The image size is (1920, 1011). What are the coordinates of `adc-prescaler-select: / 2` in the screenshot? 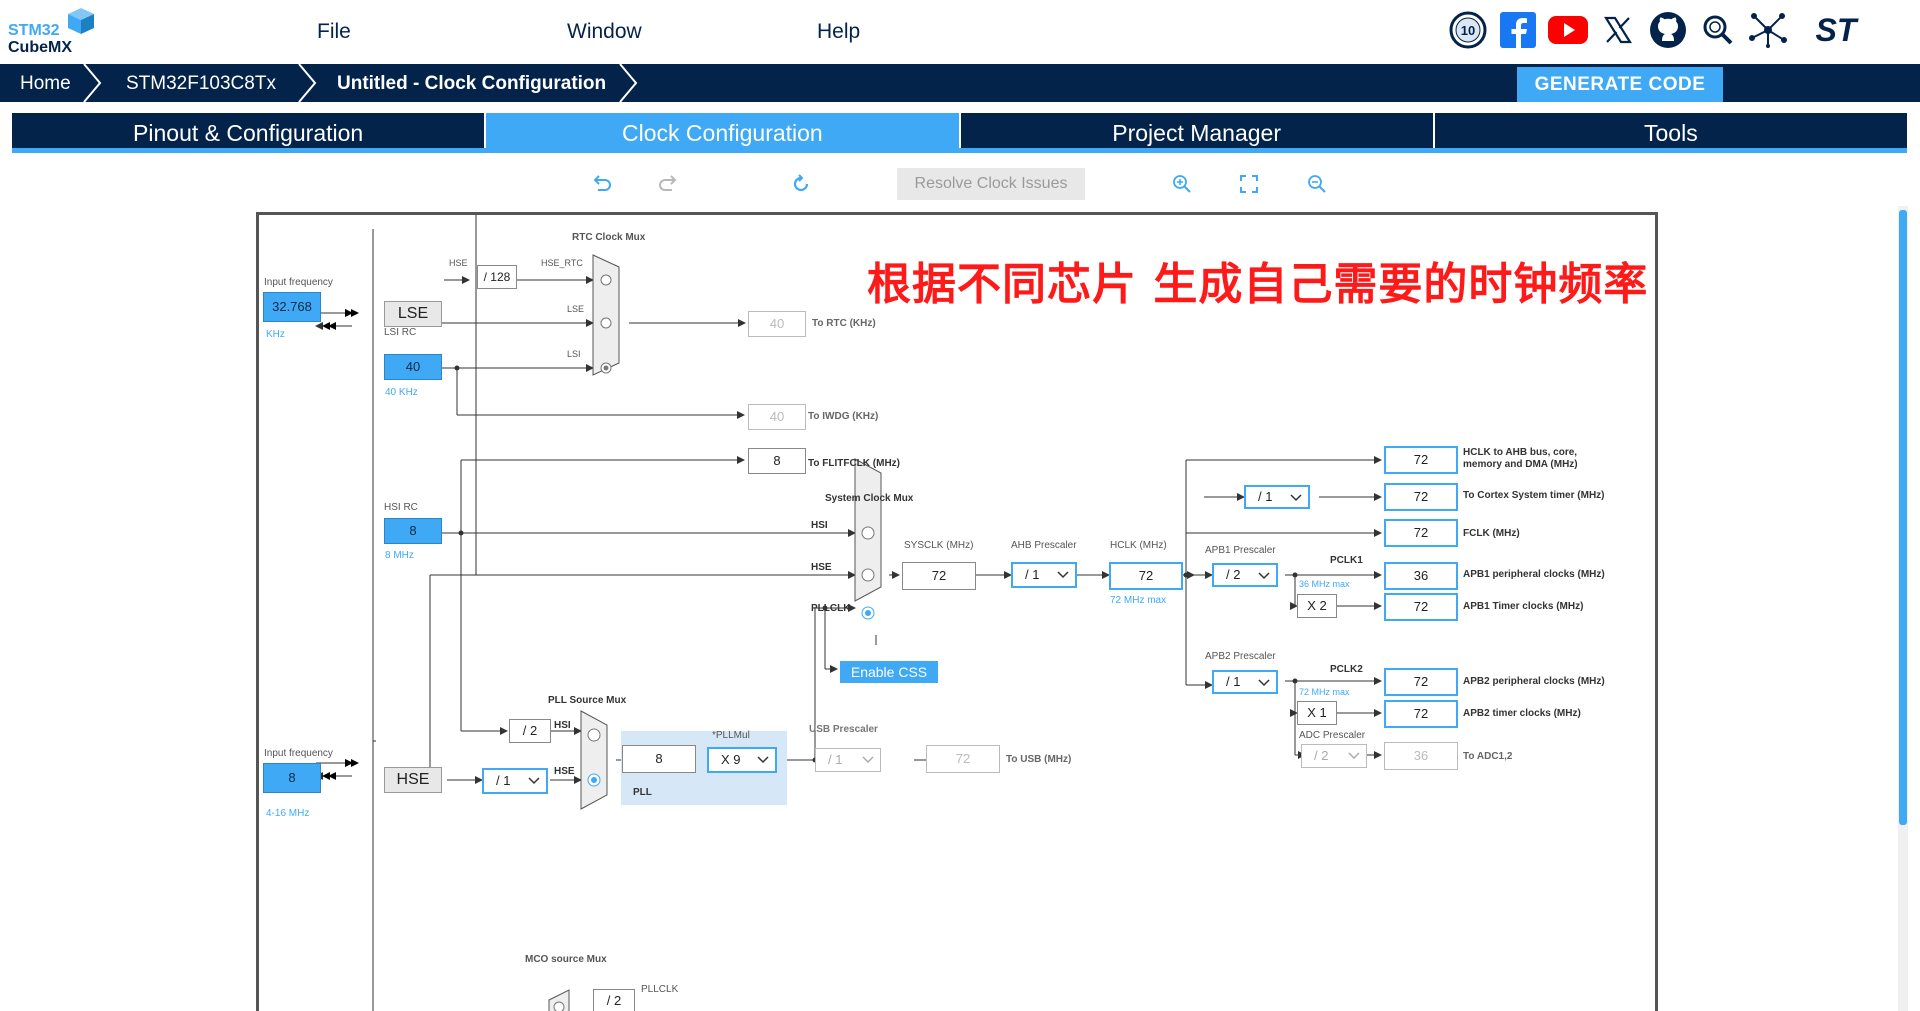 It's located at (1334, 756).